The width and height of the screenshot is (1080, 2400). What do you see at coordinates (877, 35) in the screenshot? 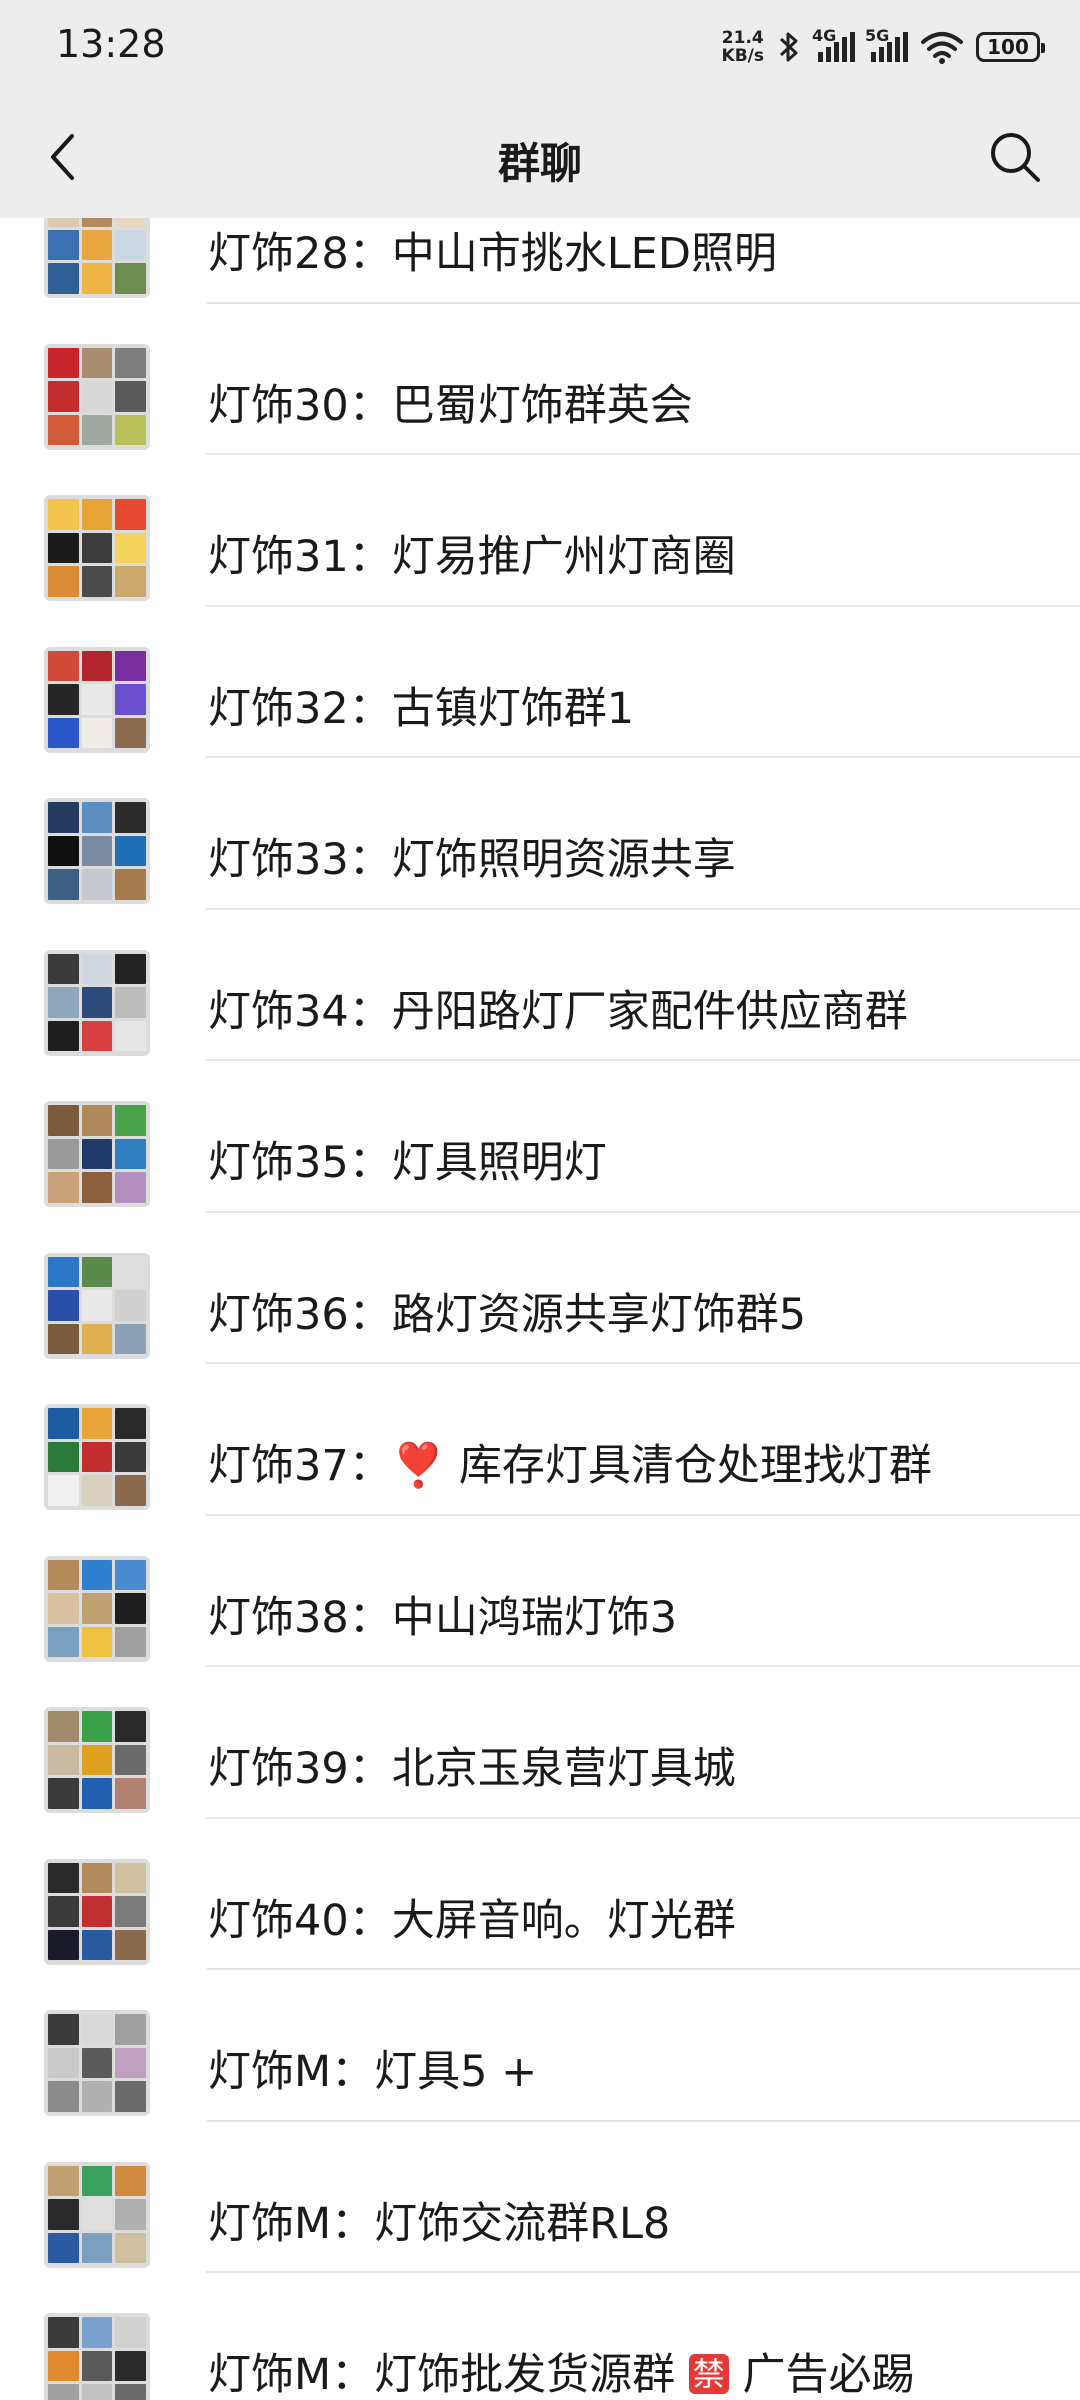
I see `signal-5g-label: 5G` at bounding box center [877, 35].